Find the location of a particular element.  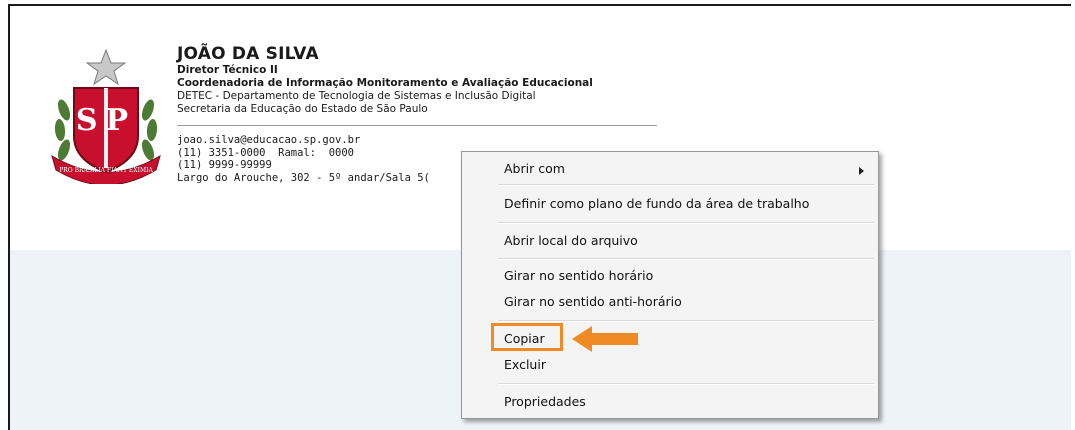

sp-coat-of-arms-icon: SP PRO BRASILIA FIANT EXIMIA is located at coordinates (106, 116).